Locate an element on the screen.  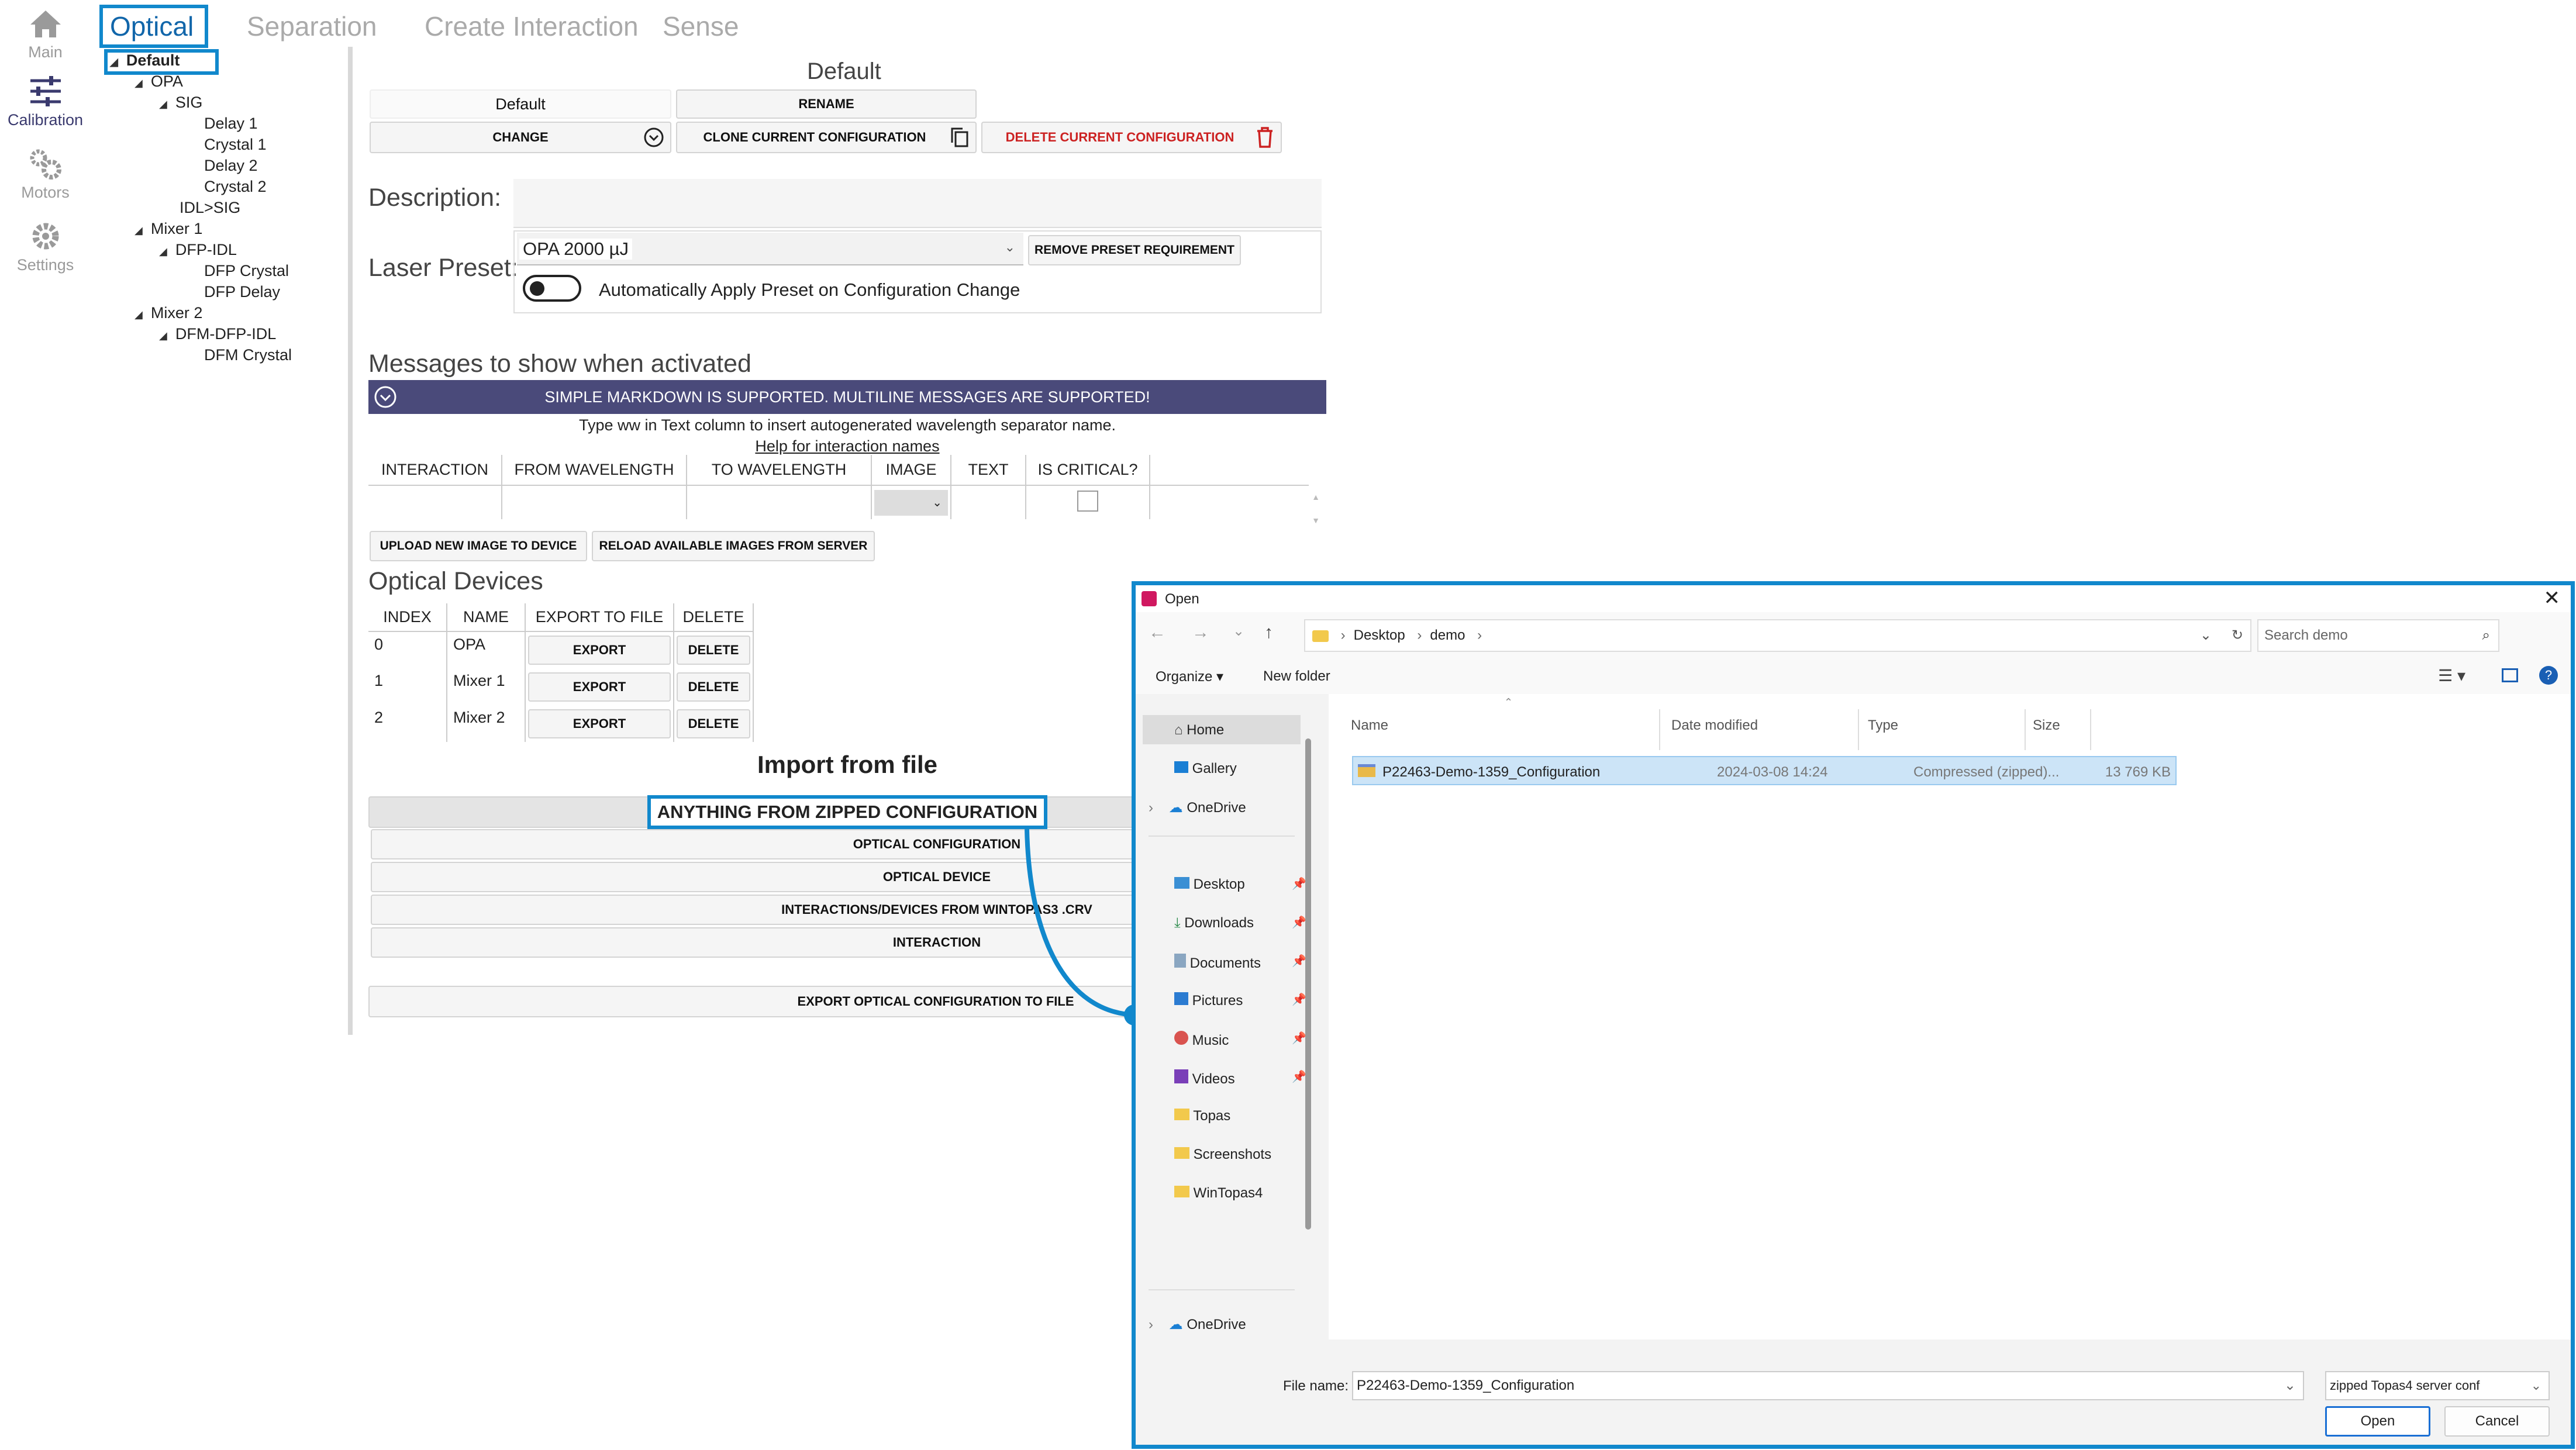
tree-item-opa: ◢ OPA is located at coordinates (159, 82).